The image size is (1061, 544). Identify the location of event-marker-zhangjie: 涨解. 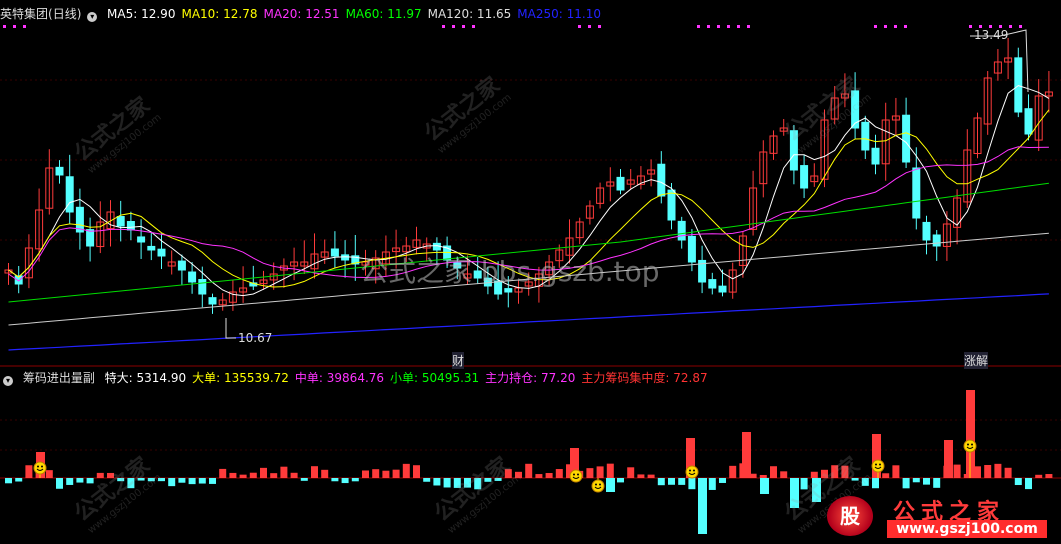
(976, 360).